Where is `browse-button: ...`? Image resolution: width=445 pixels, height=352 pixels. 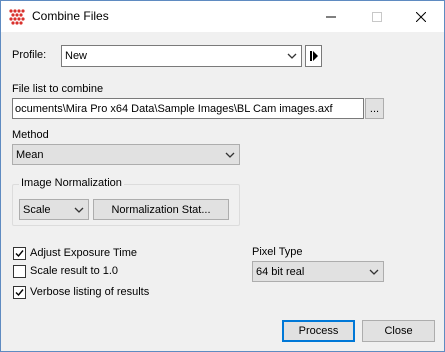
browse-button: ... is located at coordinates (374, 108).